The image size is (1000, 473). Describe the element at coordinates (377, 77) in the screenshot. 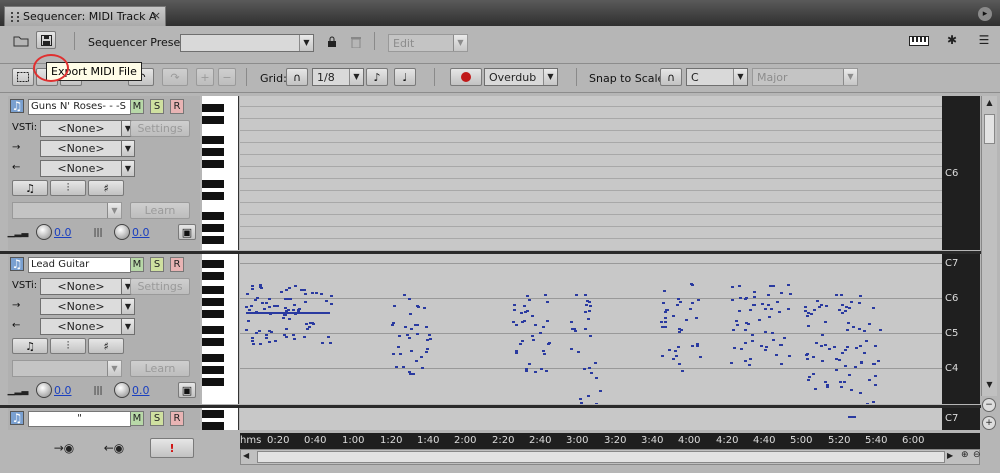

I see `quantize-icon: ♪` at that location.